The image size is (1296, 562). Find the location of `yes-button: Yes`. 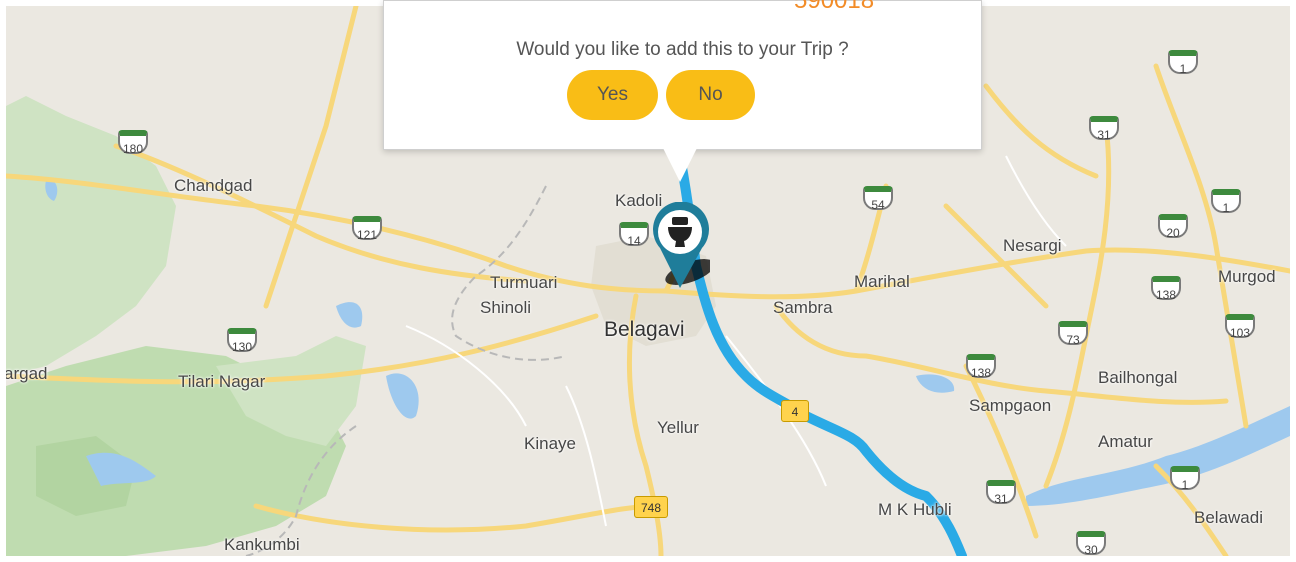

yes-button: Yes is located at coordinates (612, 95).